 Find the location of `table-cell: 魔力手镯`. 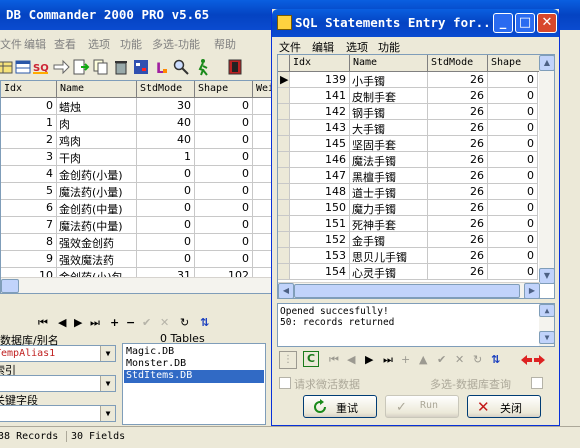

table-cell: 魔力手镯 is located at coordinates (389, 208).